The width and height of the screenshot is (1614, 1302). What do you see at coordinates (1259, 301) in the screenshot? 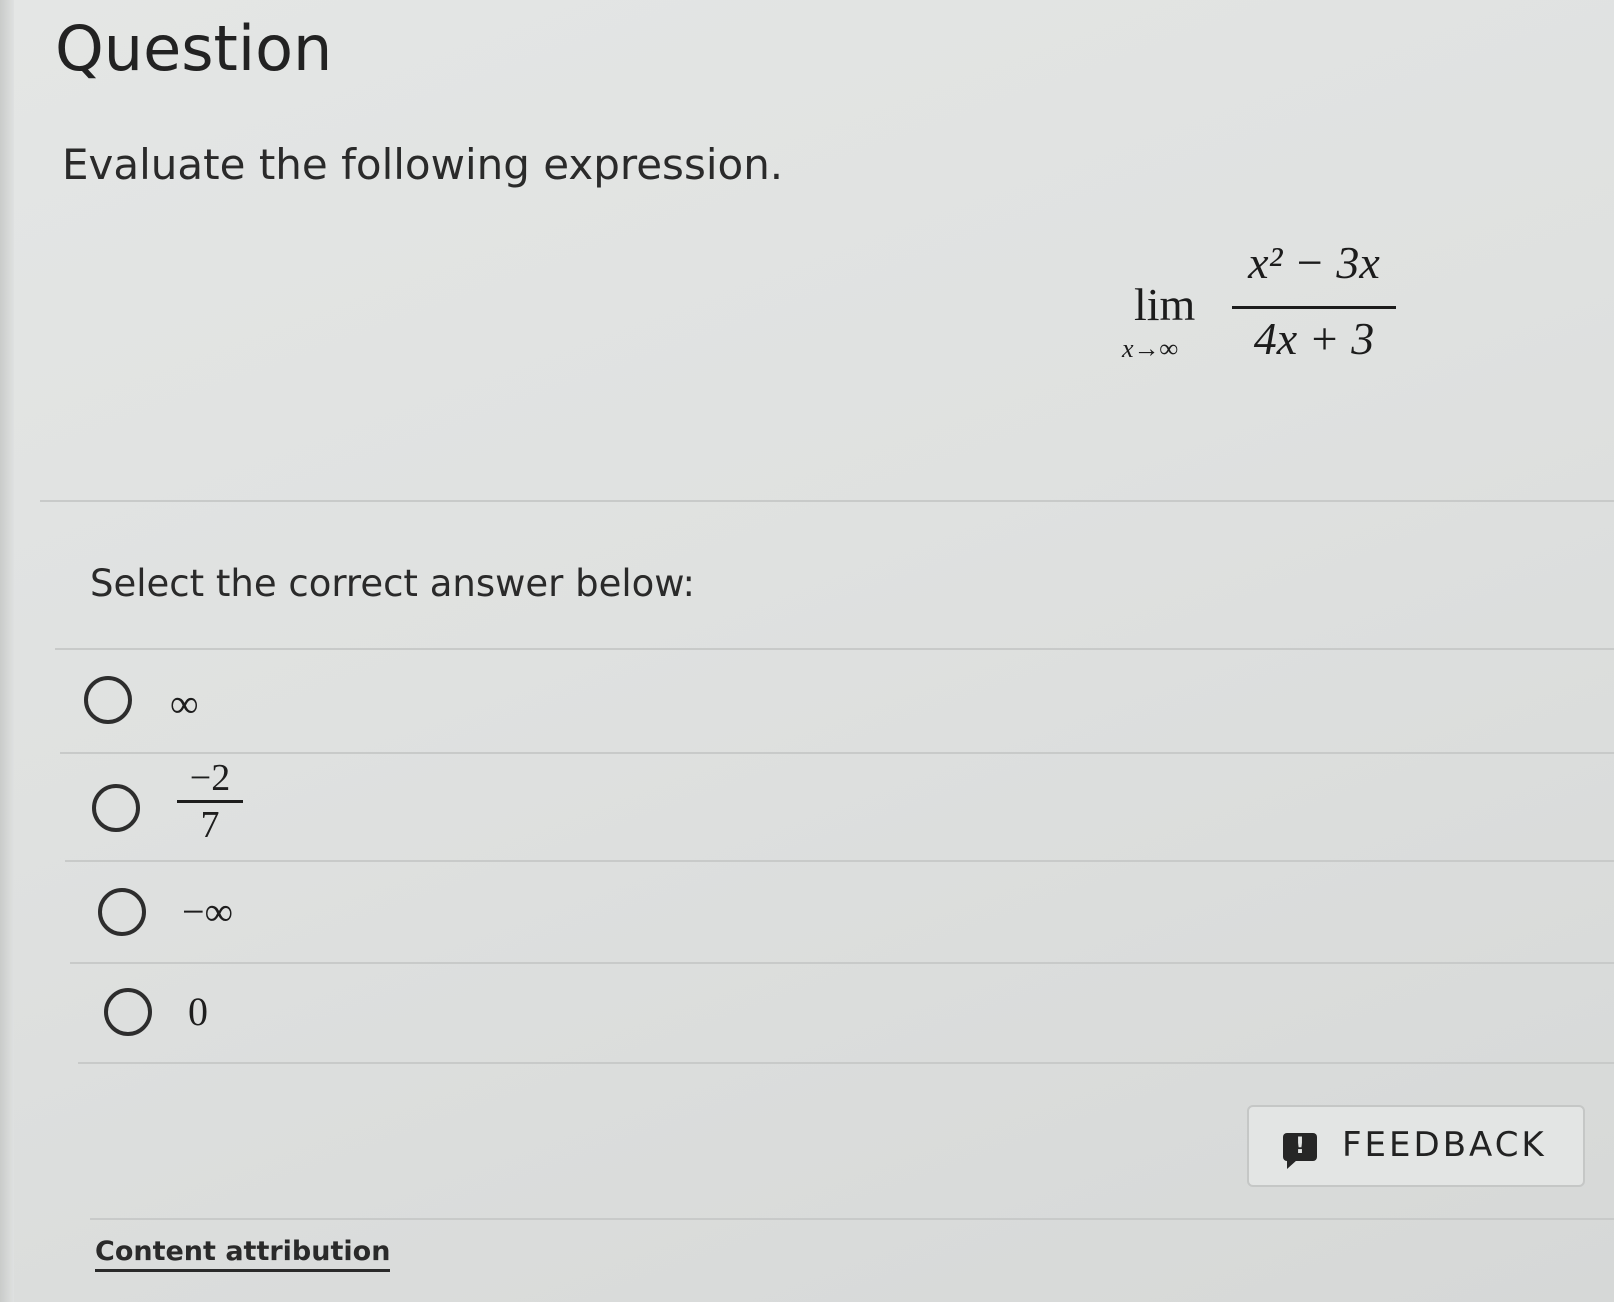
I see `limit-expression: lim x→∞ x² − 3x 4x + 3` at bounding box center [1259, 301].